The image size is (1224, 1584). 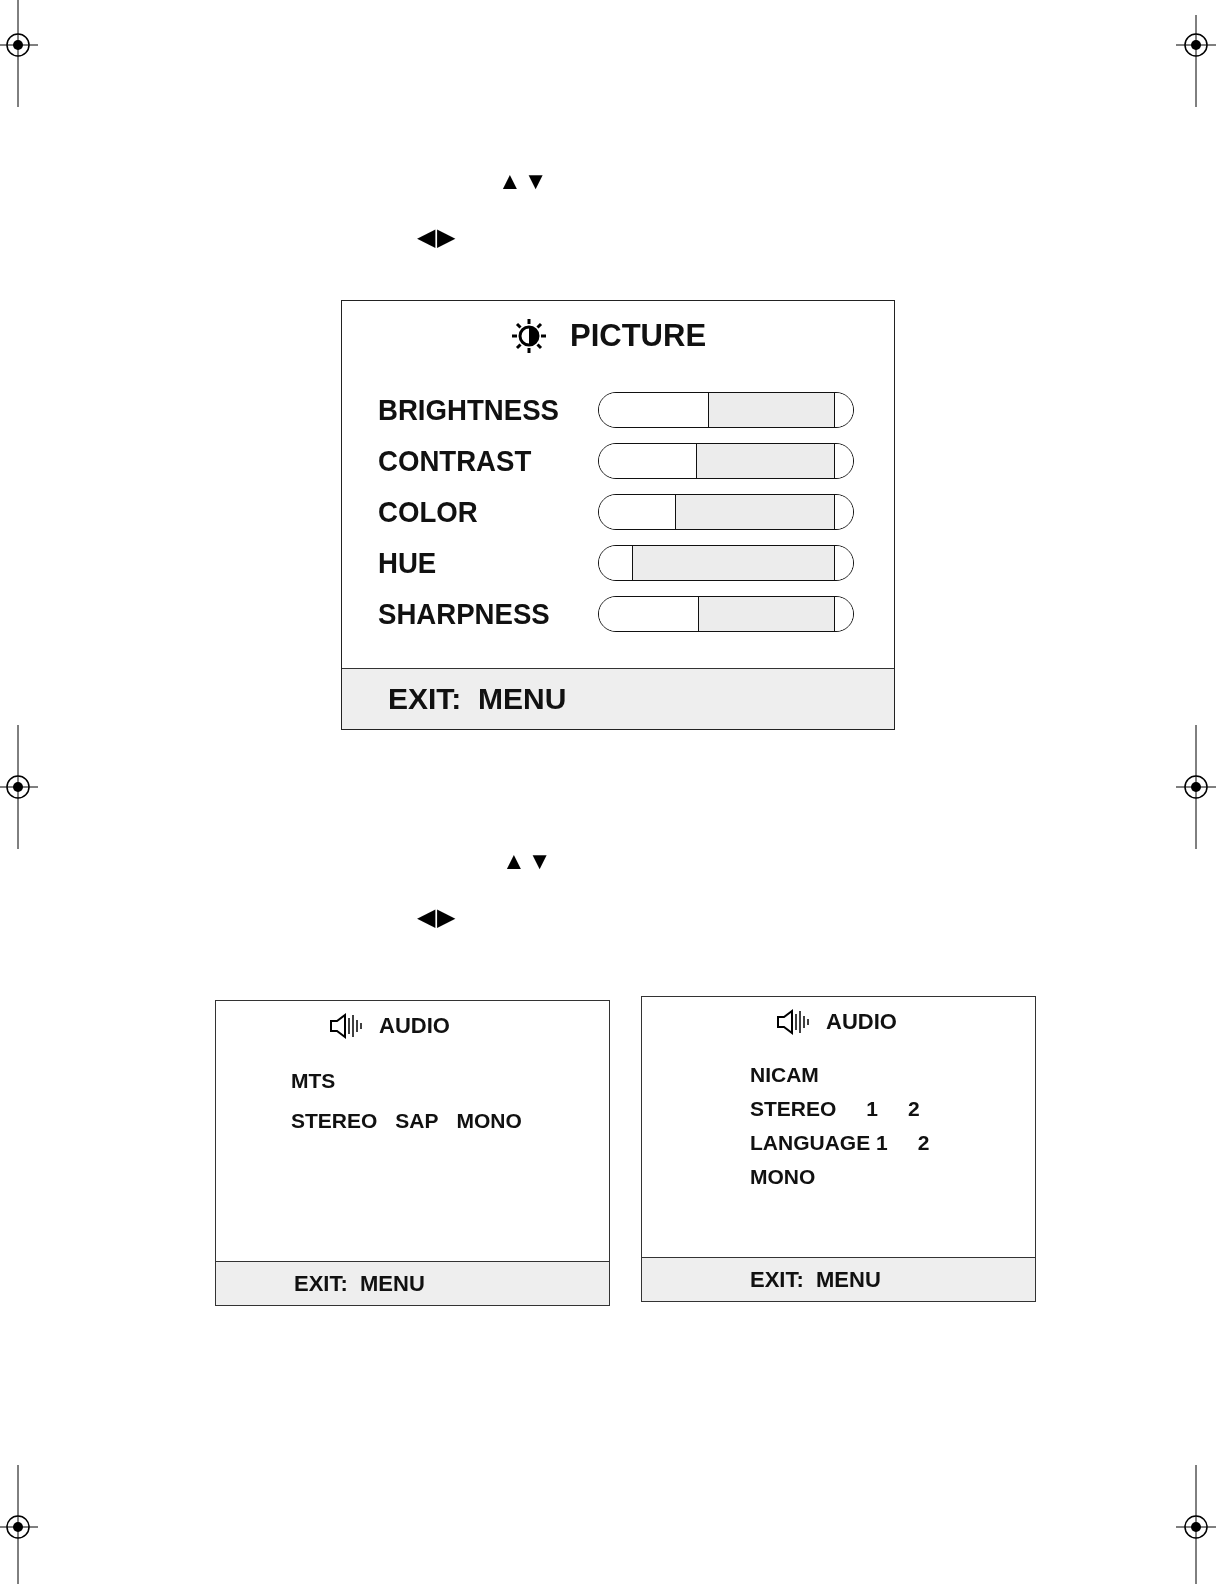 I want to click on setting-label: HUE, so click(x=408, y=563).